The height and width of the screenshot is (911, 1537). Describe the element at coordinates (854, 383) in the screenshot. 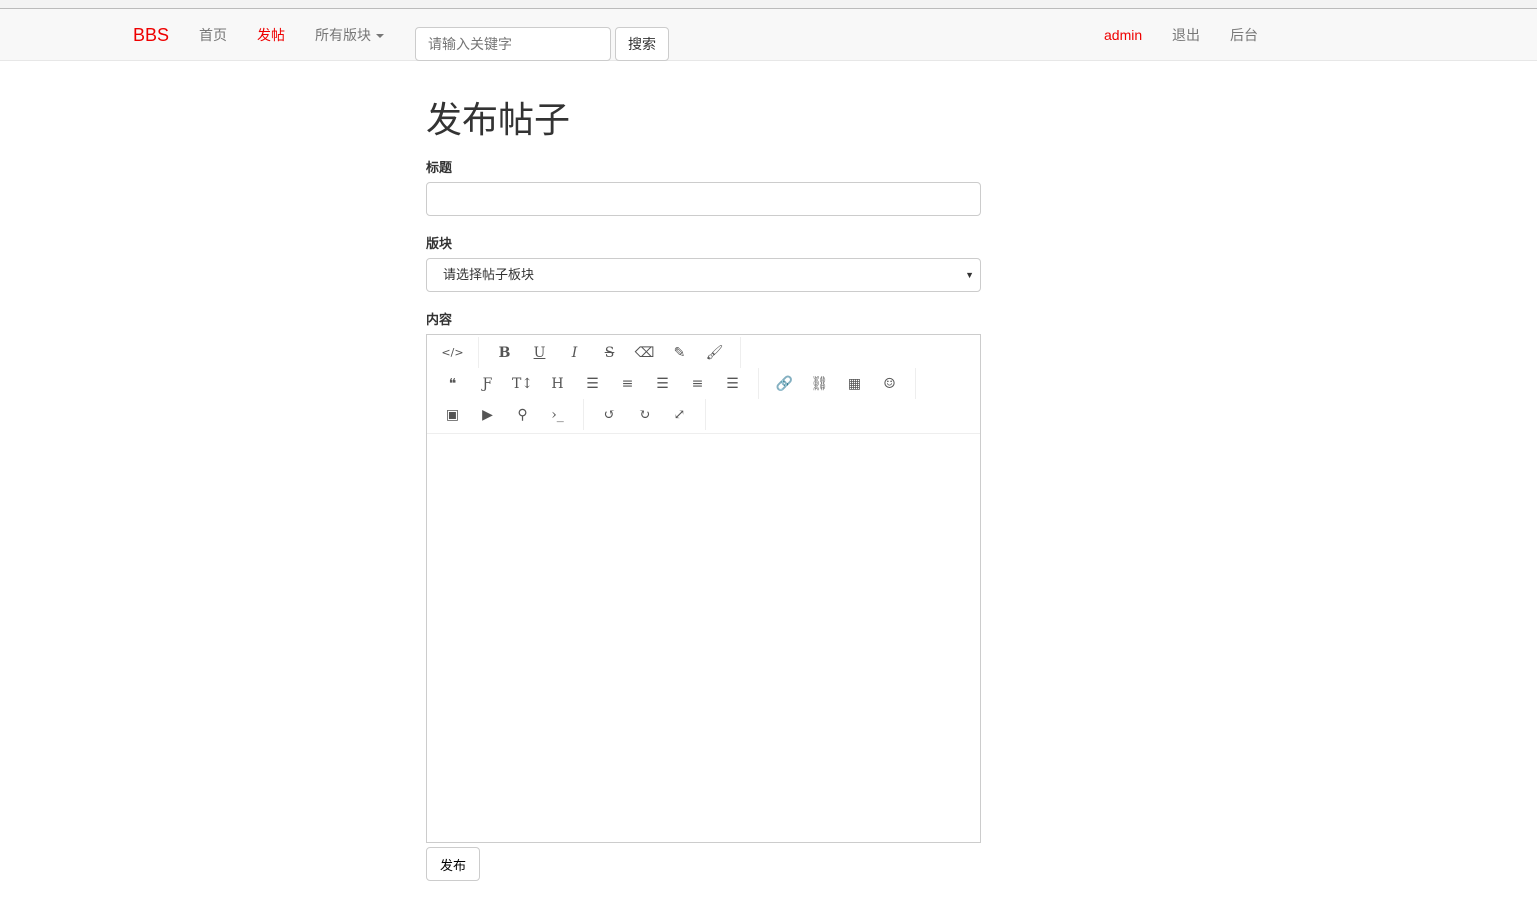

I see `table-icon: ▦` at that location.